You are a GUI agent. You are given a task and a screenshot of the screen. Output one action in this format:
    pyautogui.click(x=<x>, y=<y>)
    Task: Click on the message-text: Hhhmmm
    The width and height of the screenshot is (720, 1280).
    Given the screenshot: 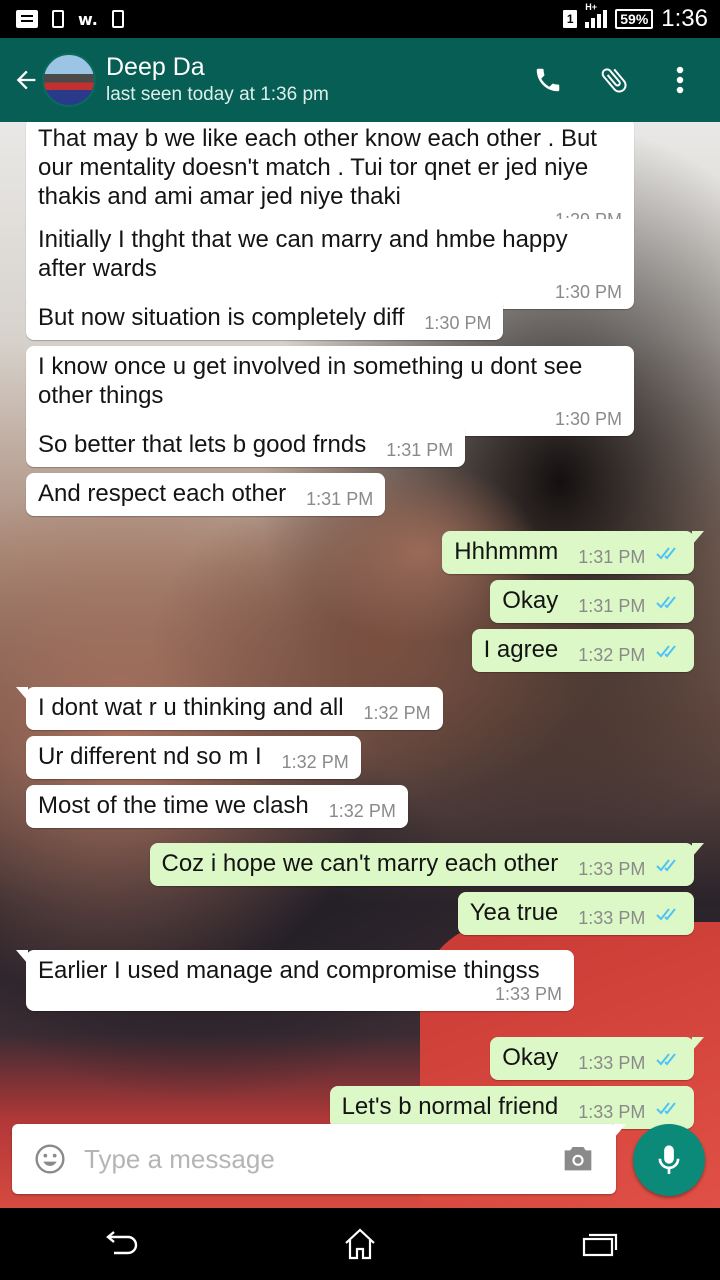 What is the action you would take?
    pyautogui.click(x=506, y=551)
    